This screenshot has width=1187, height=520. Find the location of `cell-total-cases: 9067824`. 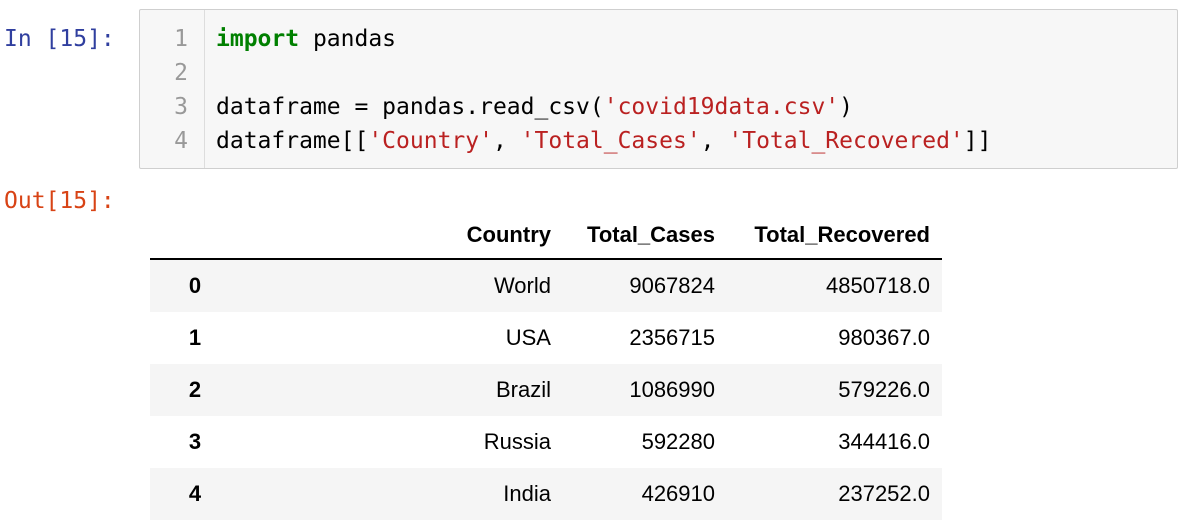

cell-total-cases: 9067824 is located at coordinates (672, 285).